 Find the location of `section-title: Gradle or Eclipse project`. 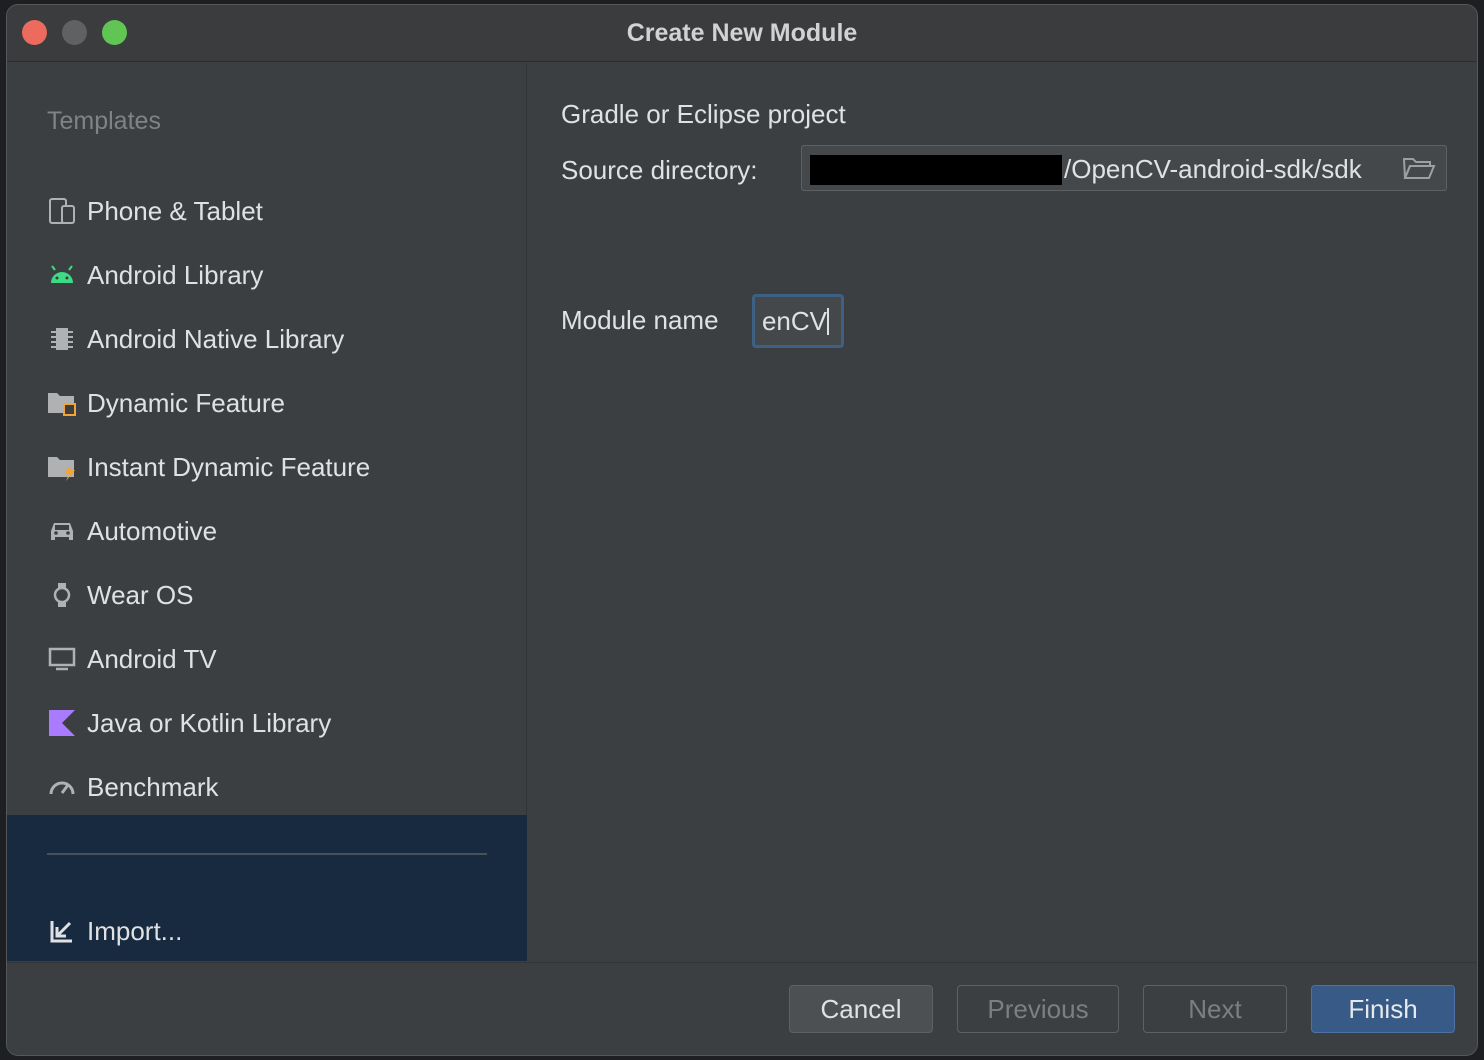

section-title: Gradle or Eclipse project is located at coordinates (703, 114).